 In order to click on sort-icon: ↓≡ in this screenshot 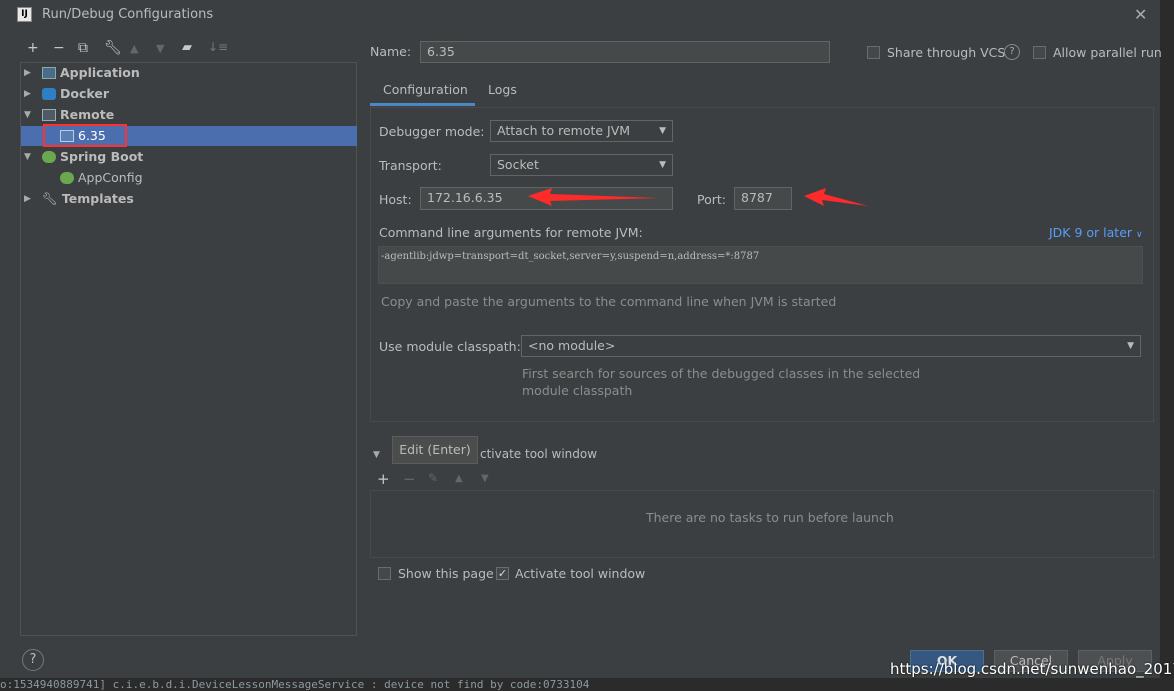, I will do `click(218, 47)`.